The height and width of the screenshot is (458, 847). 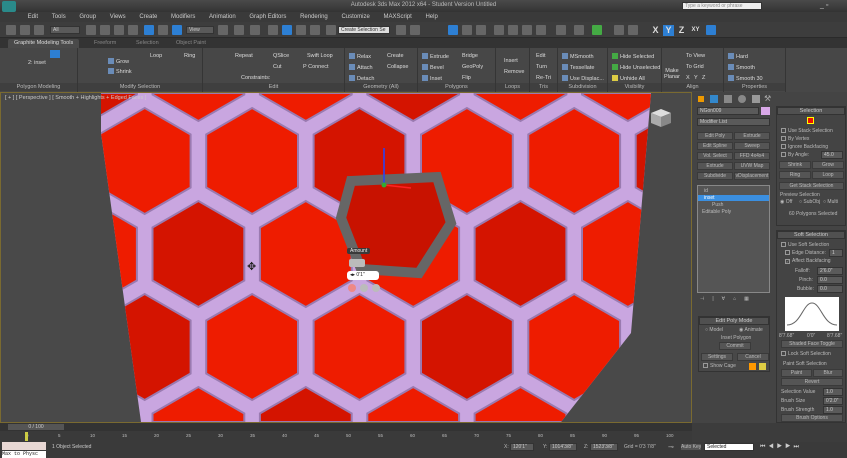 What do you see at coordinates (119, 30) in the screenshot?
I see `rect-selection-icon` at bounding box center [119, 30].